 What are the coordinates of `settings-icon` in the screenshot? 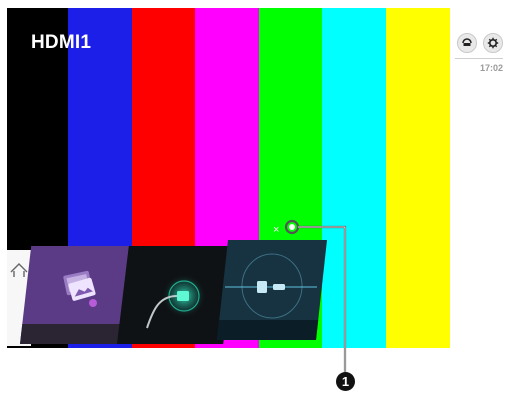 It's located at (493, 43).